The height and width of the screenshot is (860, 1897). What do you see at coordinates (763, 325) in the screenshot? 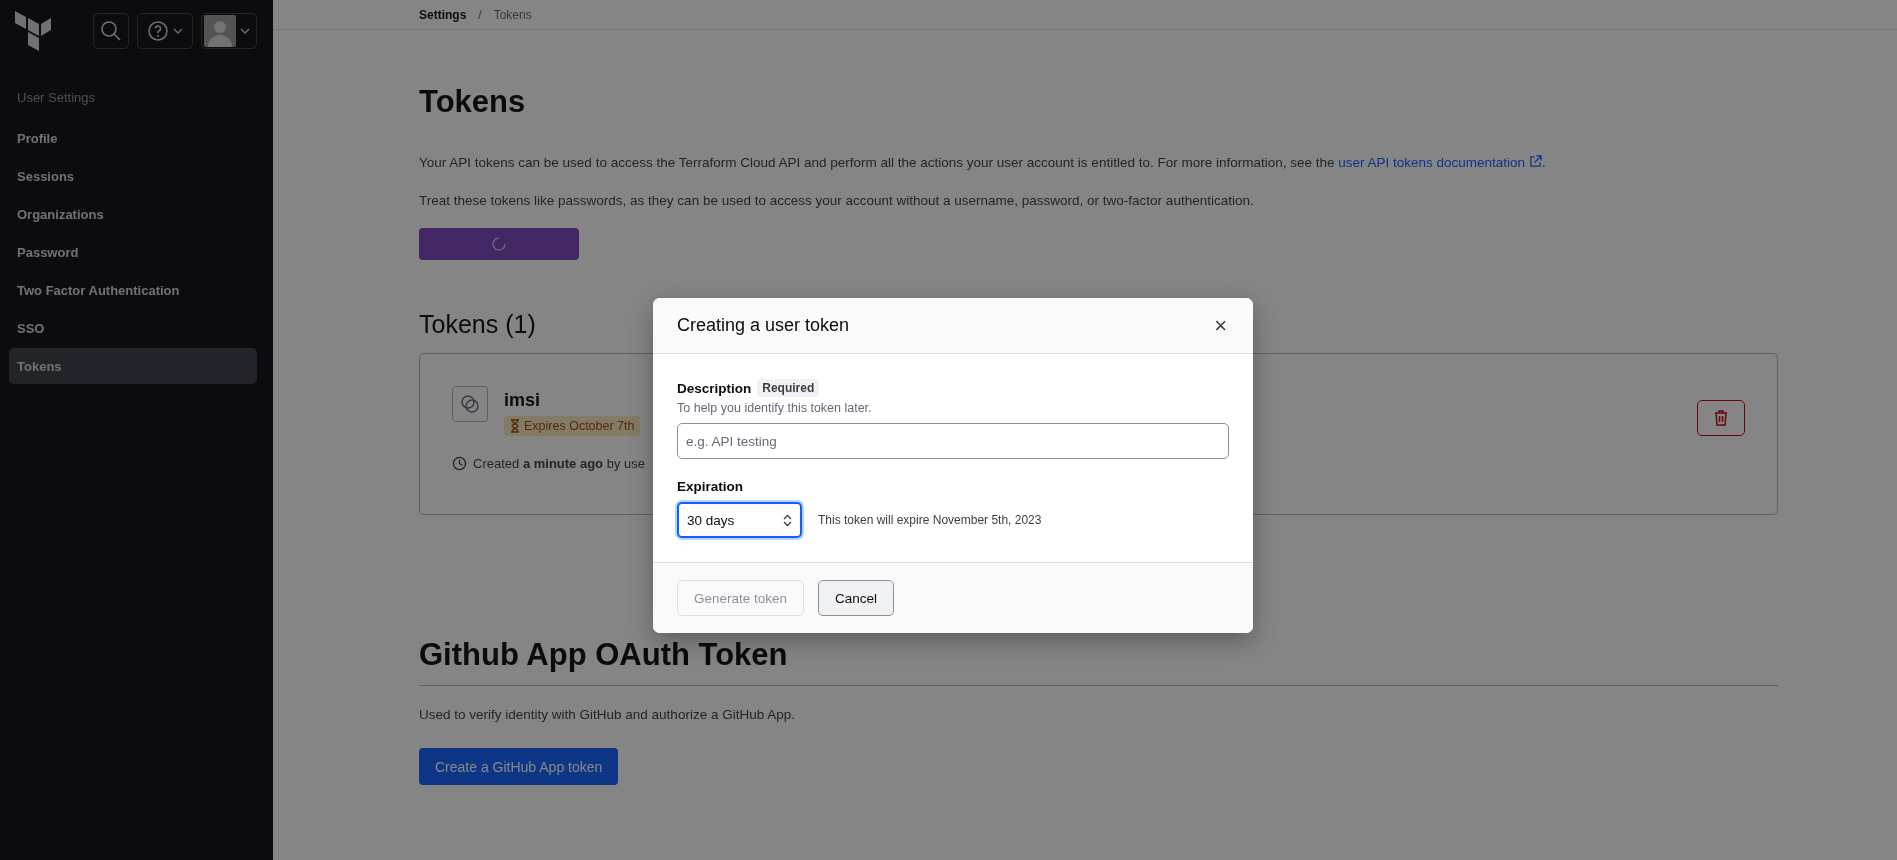
I see `dialog-title: Creating a user token` at bounding box center [763, 325].